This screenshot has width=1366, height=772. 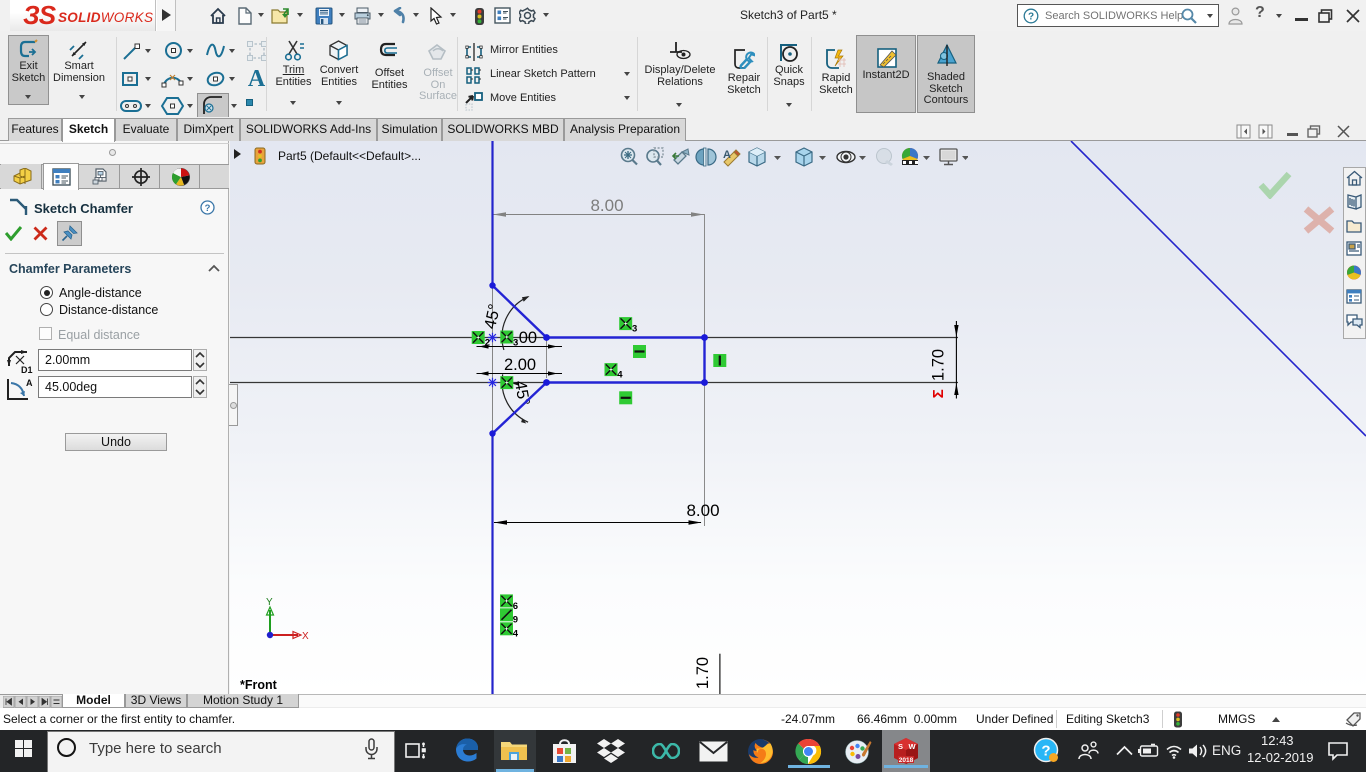 I want to click on svg-text: Y, so click(x=269, y=602).